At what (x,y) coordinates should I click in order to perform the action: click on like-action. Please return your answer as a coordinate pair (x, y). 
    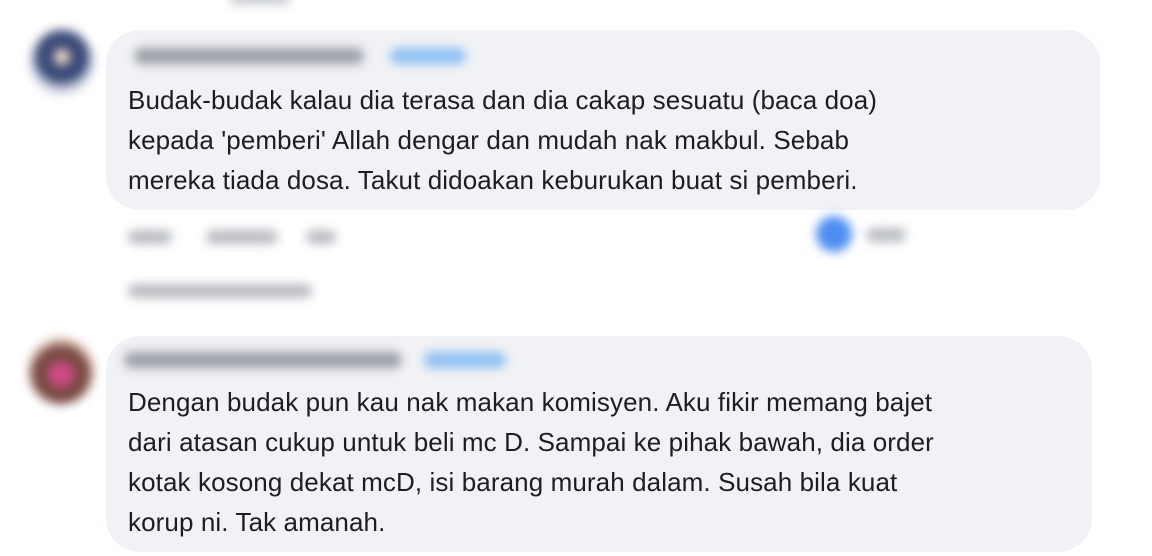
    Looking at the image, I should click on (150, 237).